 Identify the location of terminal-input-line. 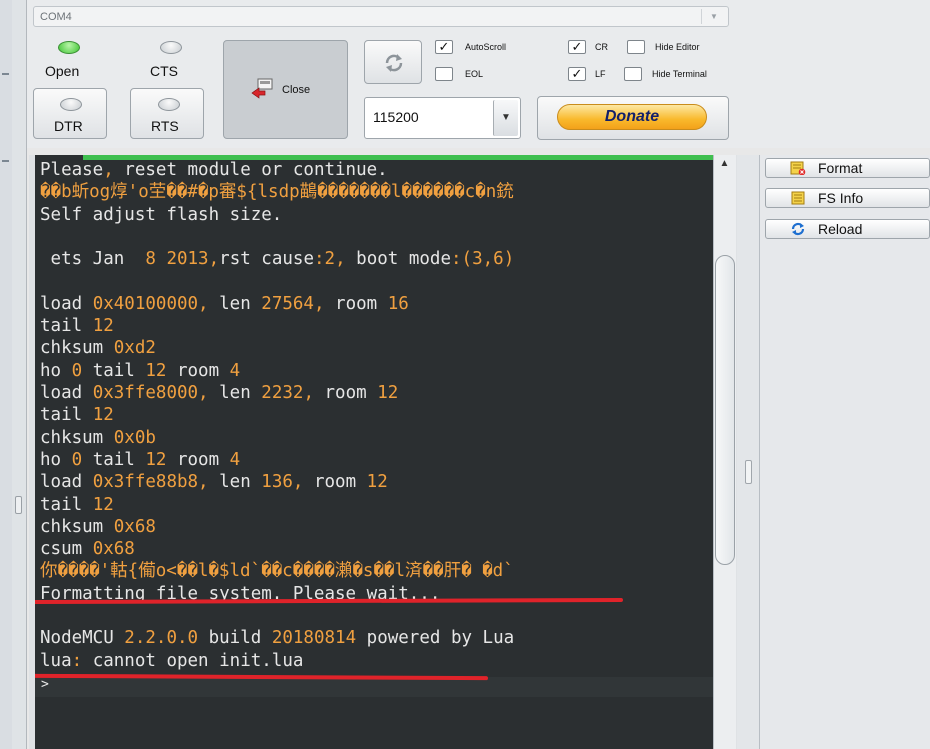
(374, 687).